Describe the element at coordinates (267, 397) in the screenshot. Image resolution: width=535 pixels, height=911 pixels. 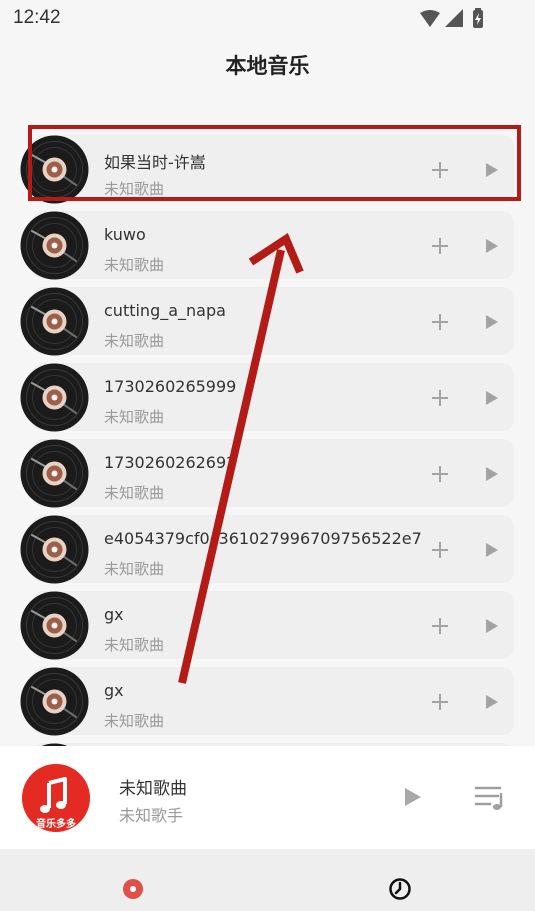
I see `song-item: 1730260265999 未知歌曲` at that location.